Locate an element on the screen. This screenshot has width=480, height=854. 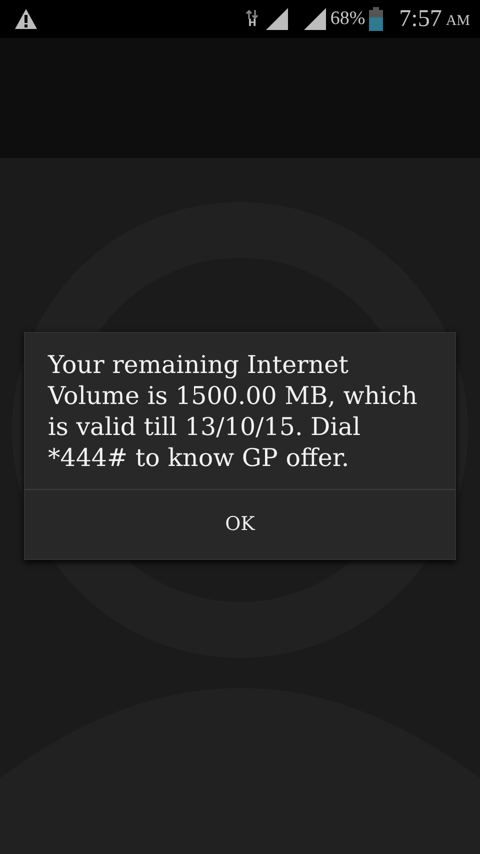
clock-time: 7:57 is located at coordinates (420, 19).